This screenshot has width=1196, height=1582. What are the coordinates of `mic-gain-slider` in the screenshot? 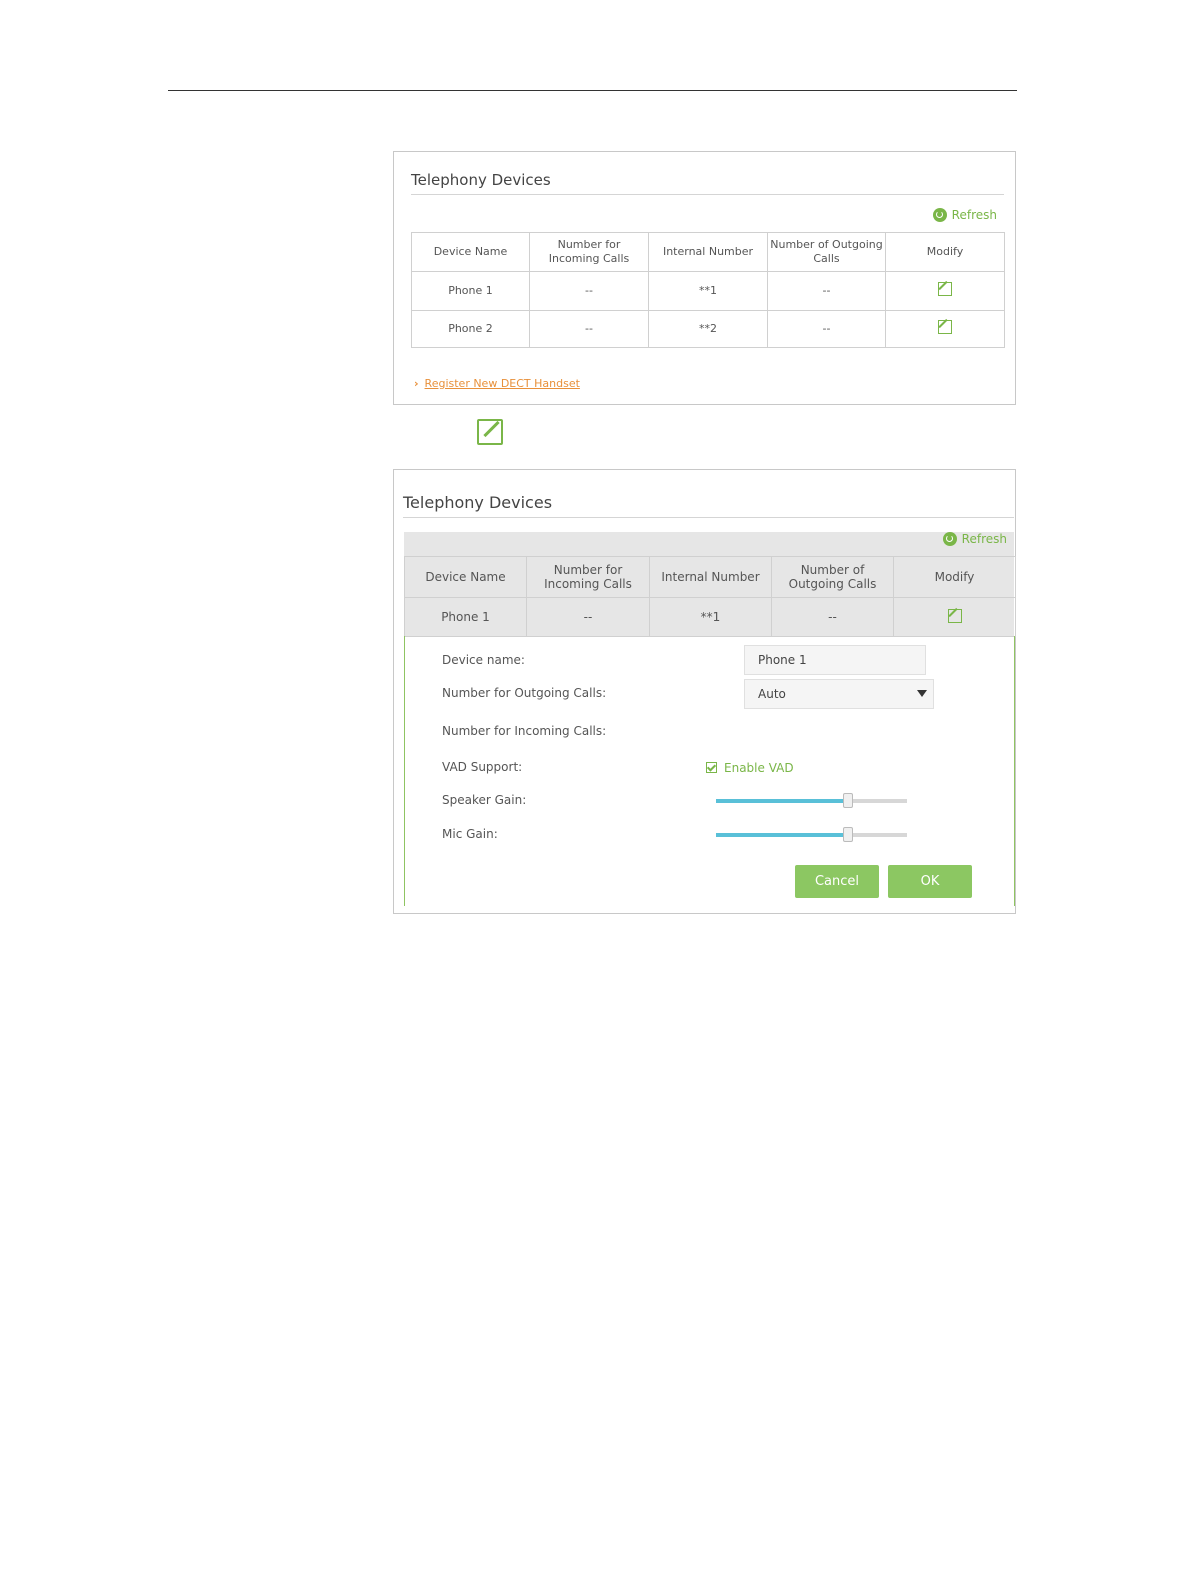 It's located at (811, 834).